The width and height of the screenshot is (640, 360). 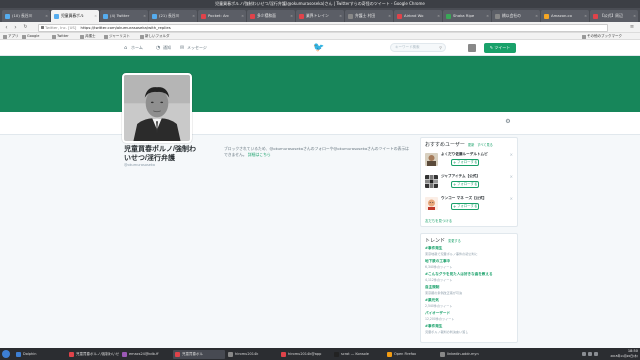 I want to click on tab-label: 弁護士 村田, so click(x=365, y=15).